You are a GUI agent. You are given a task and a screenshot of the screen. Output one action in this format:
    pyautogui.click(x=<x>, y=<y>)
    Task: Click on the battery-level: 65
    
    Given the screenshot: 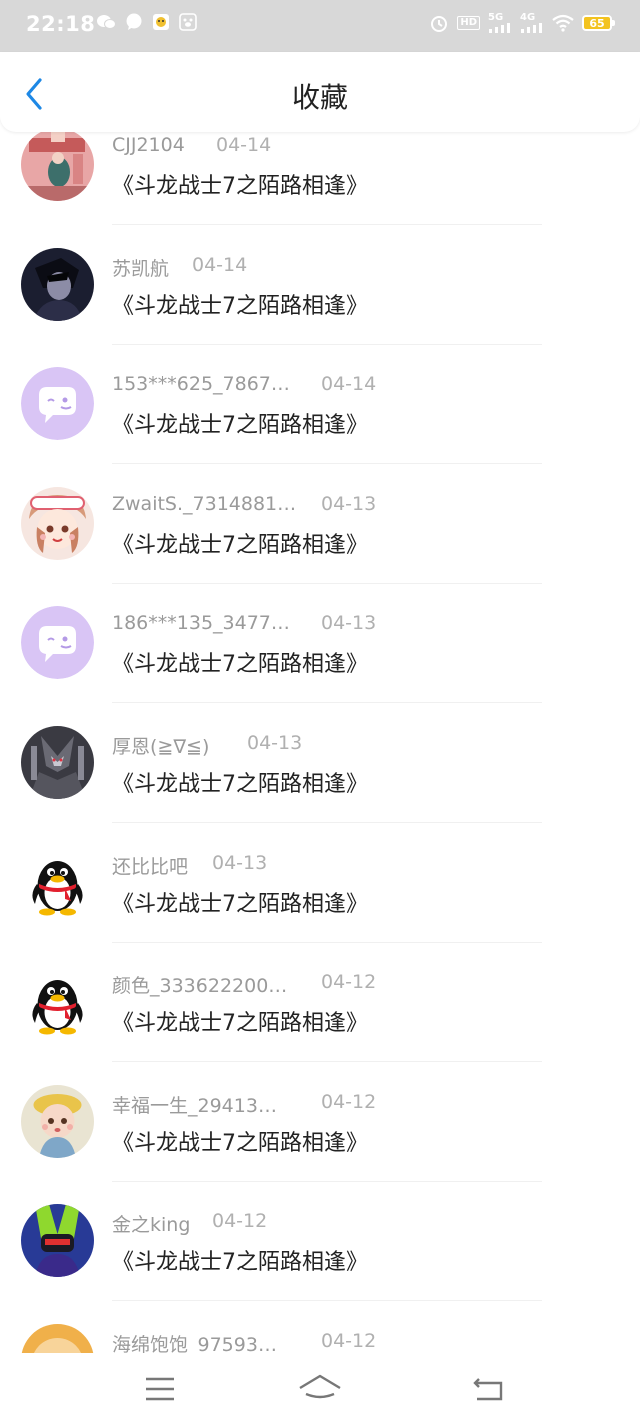 What is the action you would take?
    pyautogui.click(x=597, y=23)
    